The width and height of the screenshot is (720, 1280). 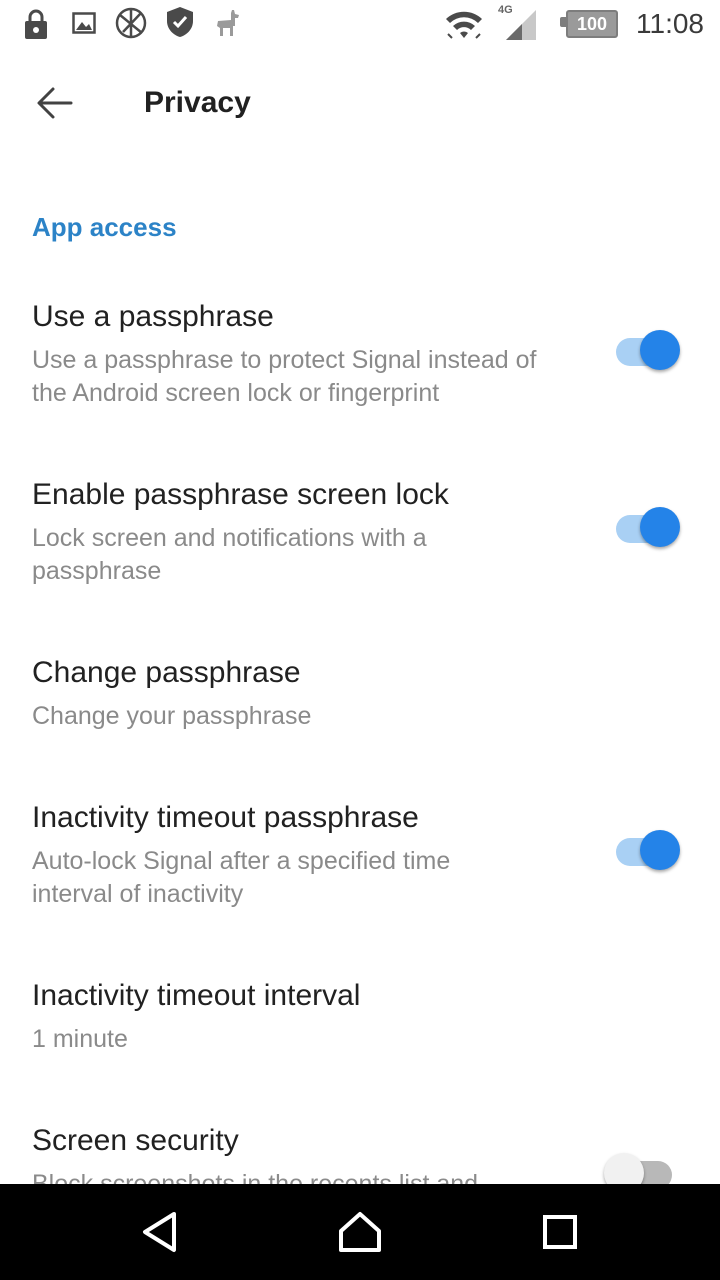 What do you see at coordinates (84, 25) in the screenshot?
I see `image-icon` at bounding box center [84, 25].